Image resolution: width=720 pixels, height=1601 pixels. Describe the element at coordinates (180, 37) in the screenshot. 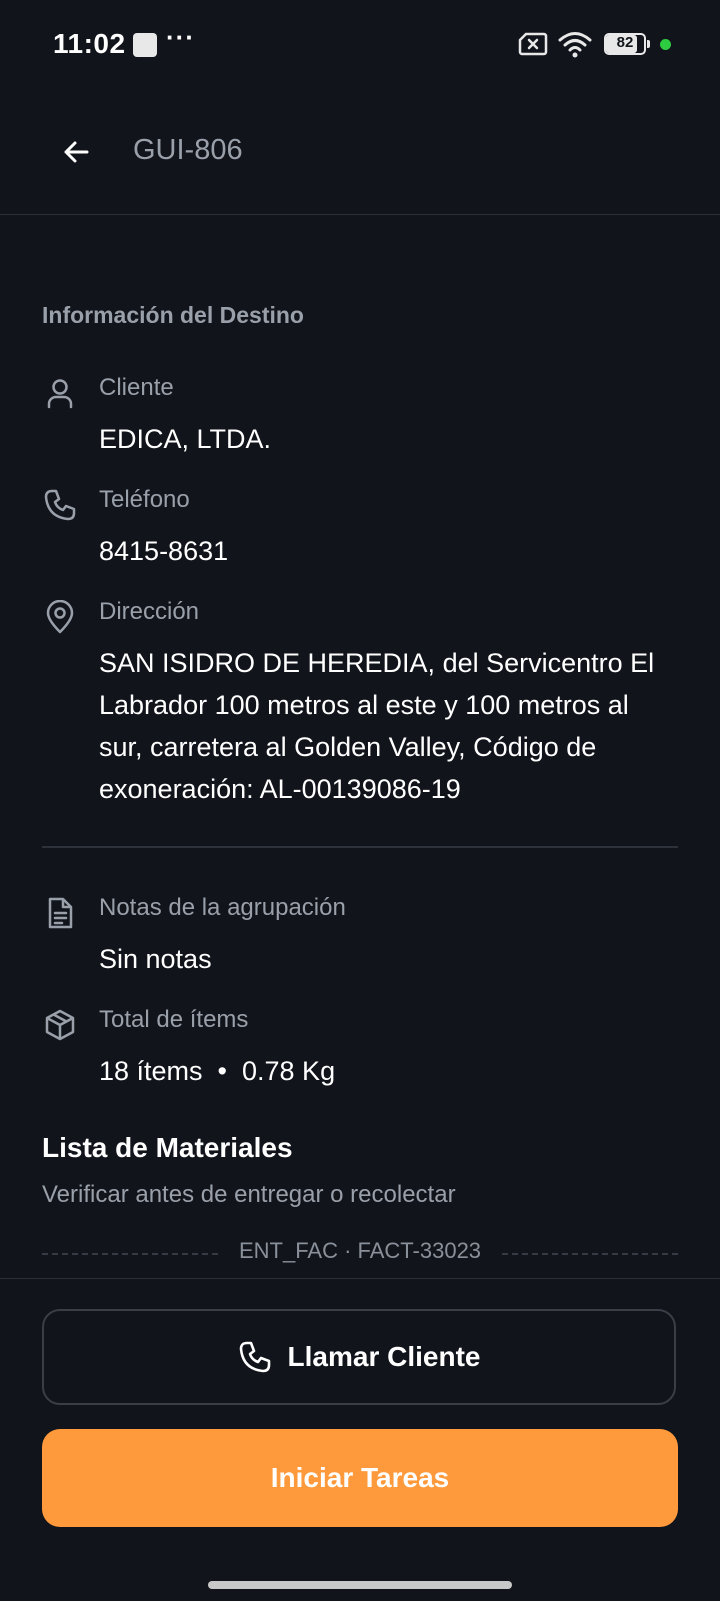

I see `more-notifications-icon: ···` at that location.